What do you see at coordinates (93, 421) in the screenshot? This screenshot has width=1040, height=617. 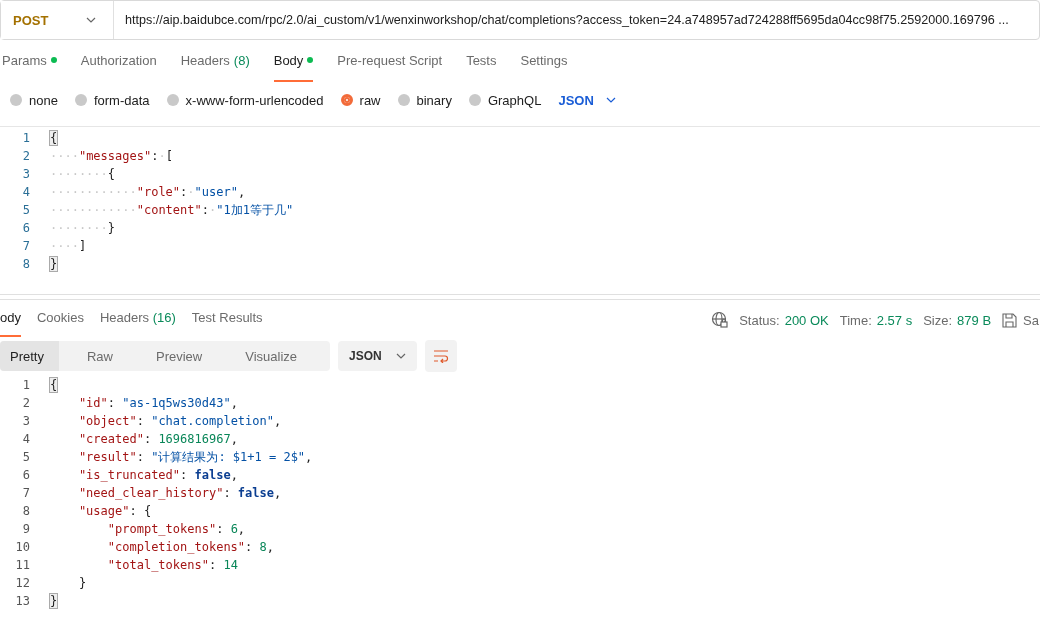 I see `json-key: "object"` at bounding box center [93, 421].